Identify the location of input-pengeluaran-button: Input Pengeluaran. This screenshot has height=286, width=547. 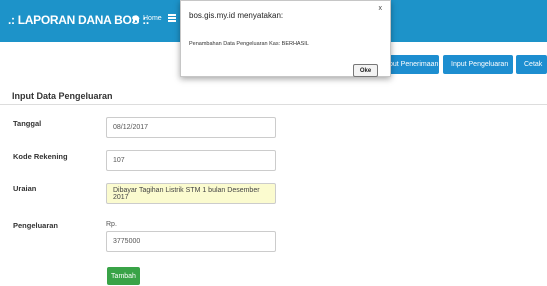
(478, 64).